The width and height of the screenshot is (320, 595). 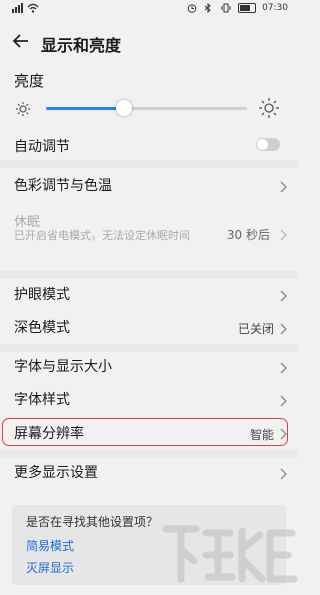 I want to click on more-display-label: 更多显示设置, so click(x=56, y=473).